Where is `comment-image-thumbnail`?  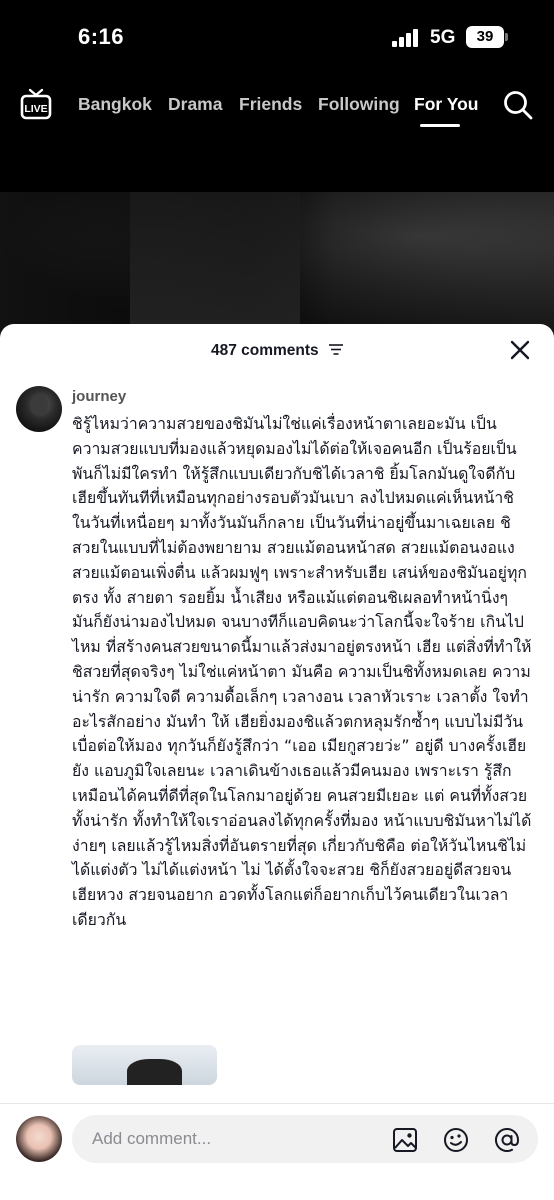 comment-image-thumbnail is located at coordinates (144, 1065).